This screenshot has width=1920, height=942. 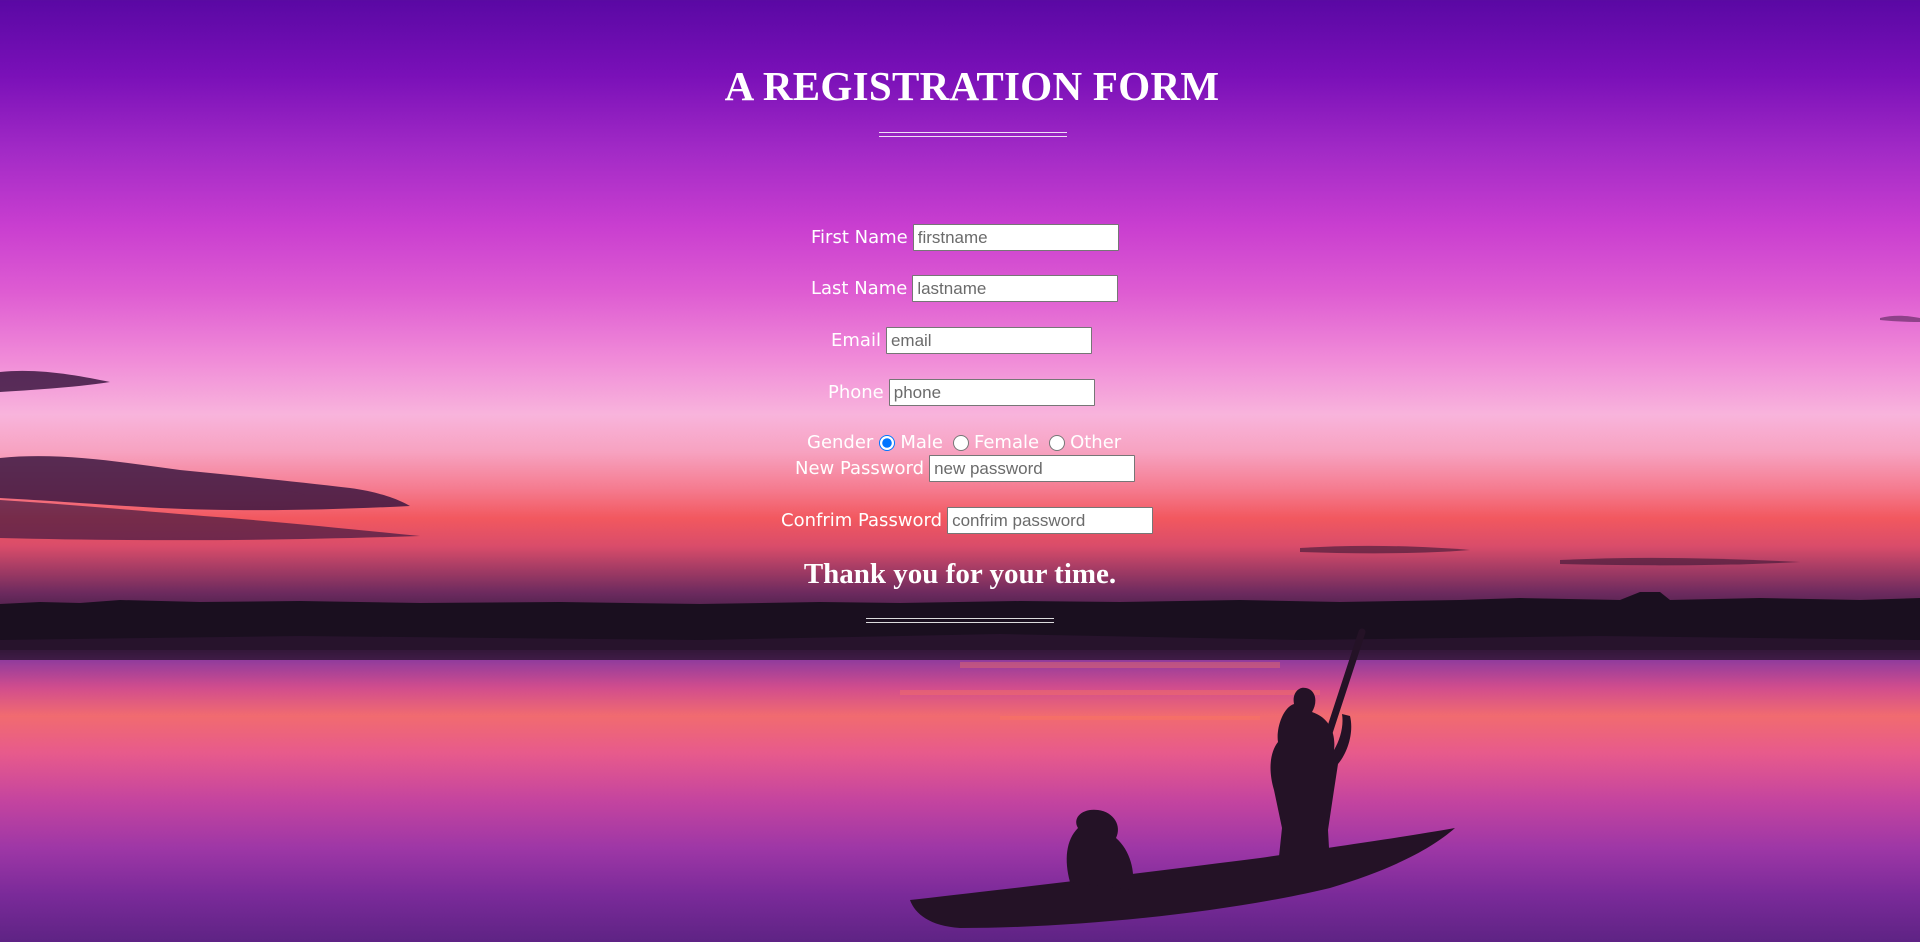 I want to click on last-name-input, so click(x=1015, y=288).